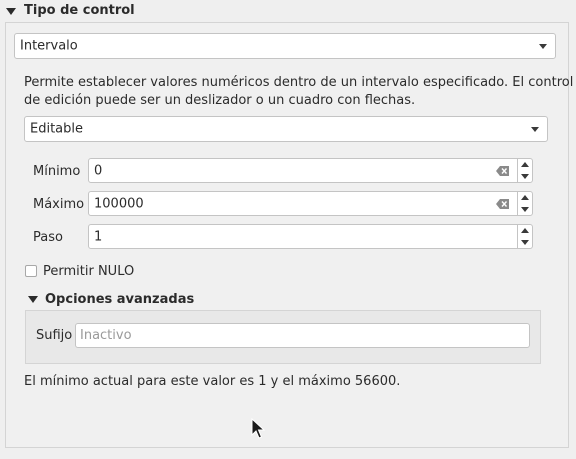 This screenshot has width=576, height=459. I want to click on allow-null-label: Permitir NULO, so click(88, 271).